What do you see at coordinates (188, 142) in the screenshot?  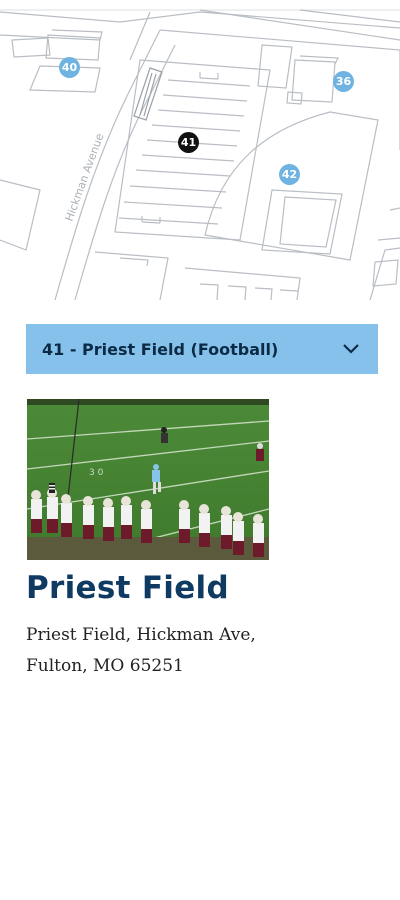 I see `map-marker-41: 41` at bounding box center [188, 142].